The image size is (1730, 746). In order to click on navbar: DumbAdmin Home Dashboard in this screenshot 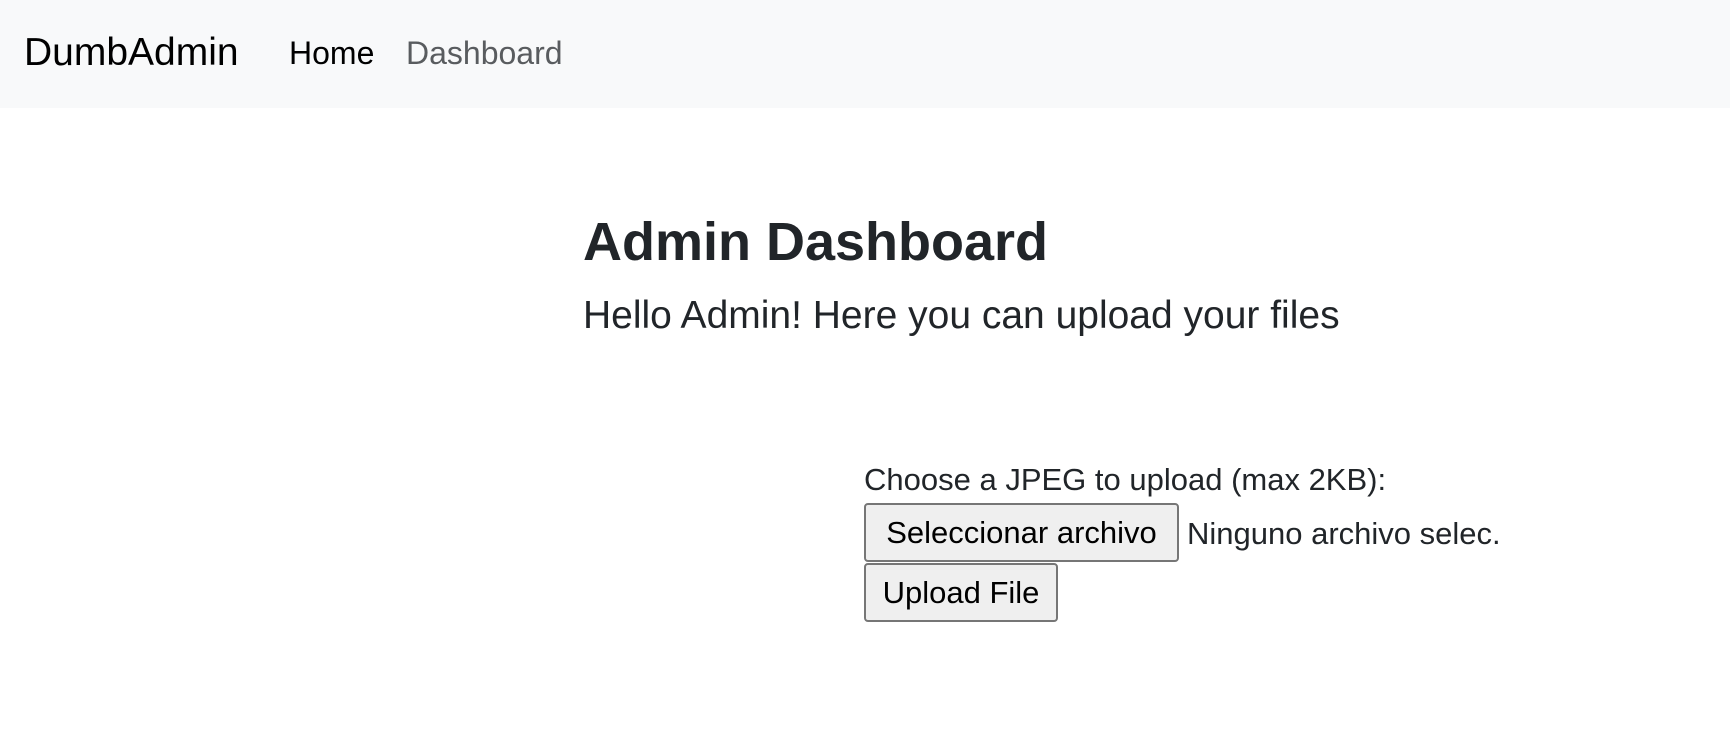, I will do `click(865, 54)`.